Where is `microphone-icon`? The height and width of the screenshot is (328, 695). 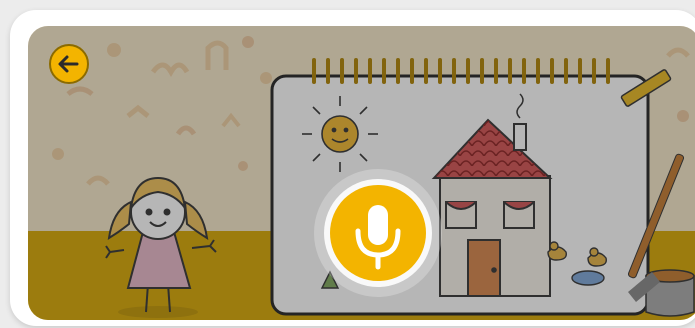
microphone-icon is located at coordinates (378, 233).